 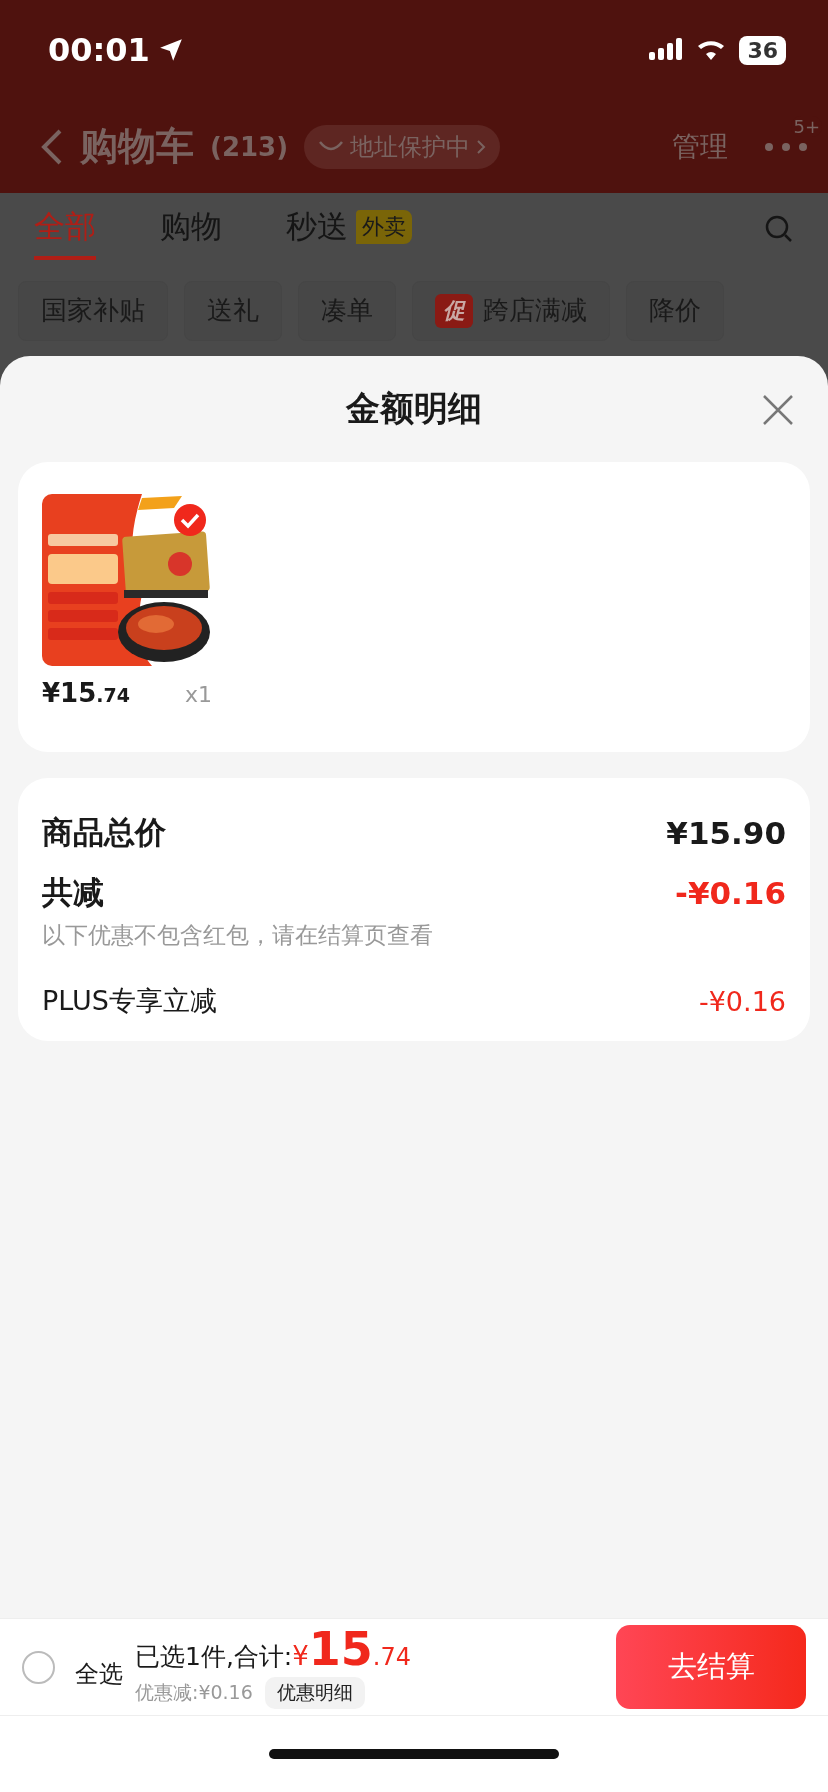 I want to click on category-tab: 全部, so click(x=65, y=229).